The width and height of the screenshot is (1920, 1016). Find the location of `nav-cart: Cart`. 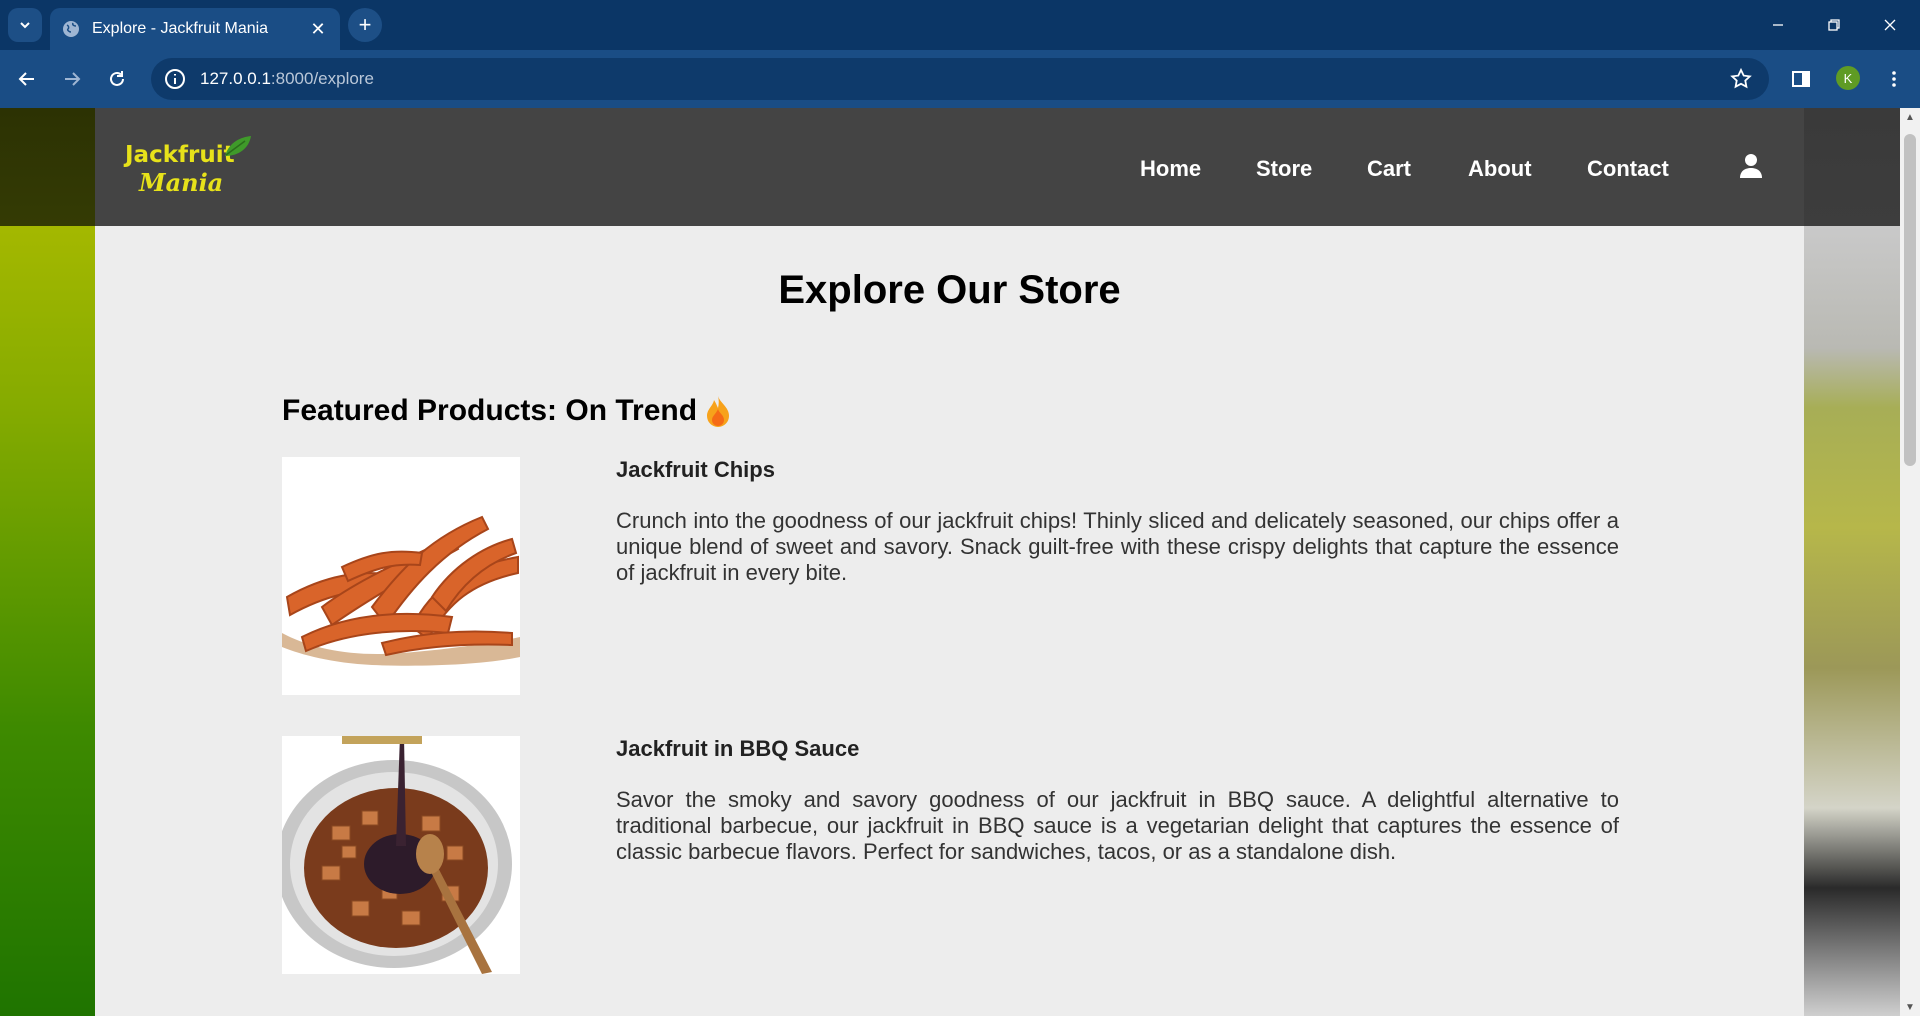

nav-cart: Cart is located at coordinates (1389, 169).